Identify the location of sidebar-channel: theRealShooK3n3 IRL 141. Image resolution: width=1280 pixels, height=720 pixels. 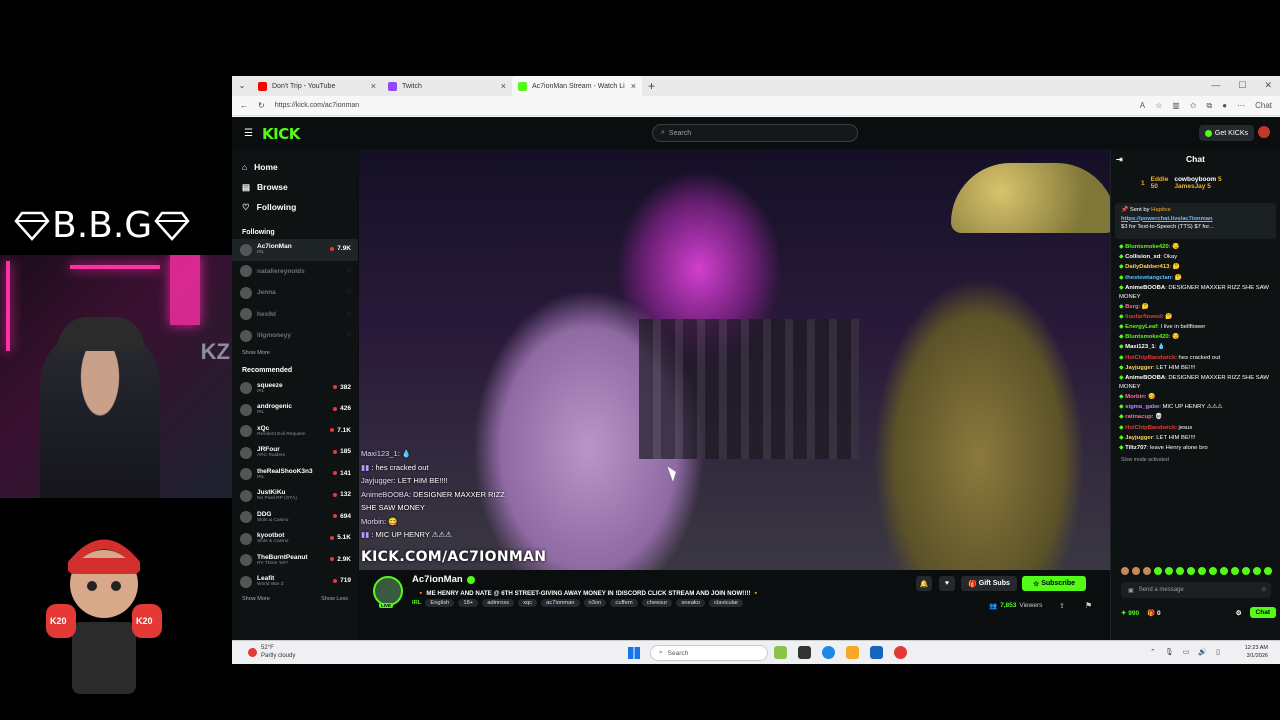
(295, 475).